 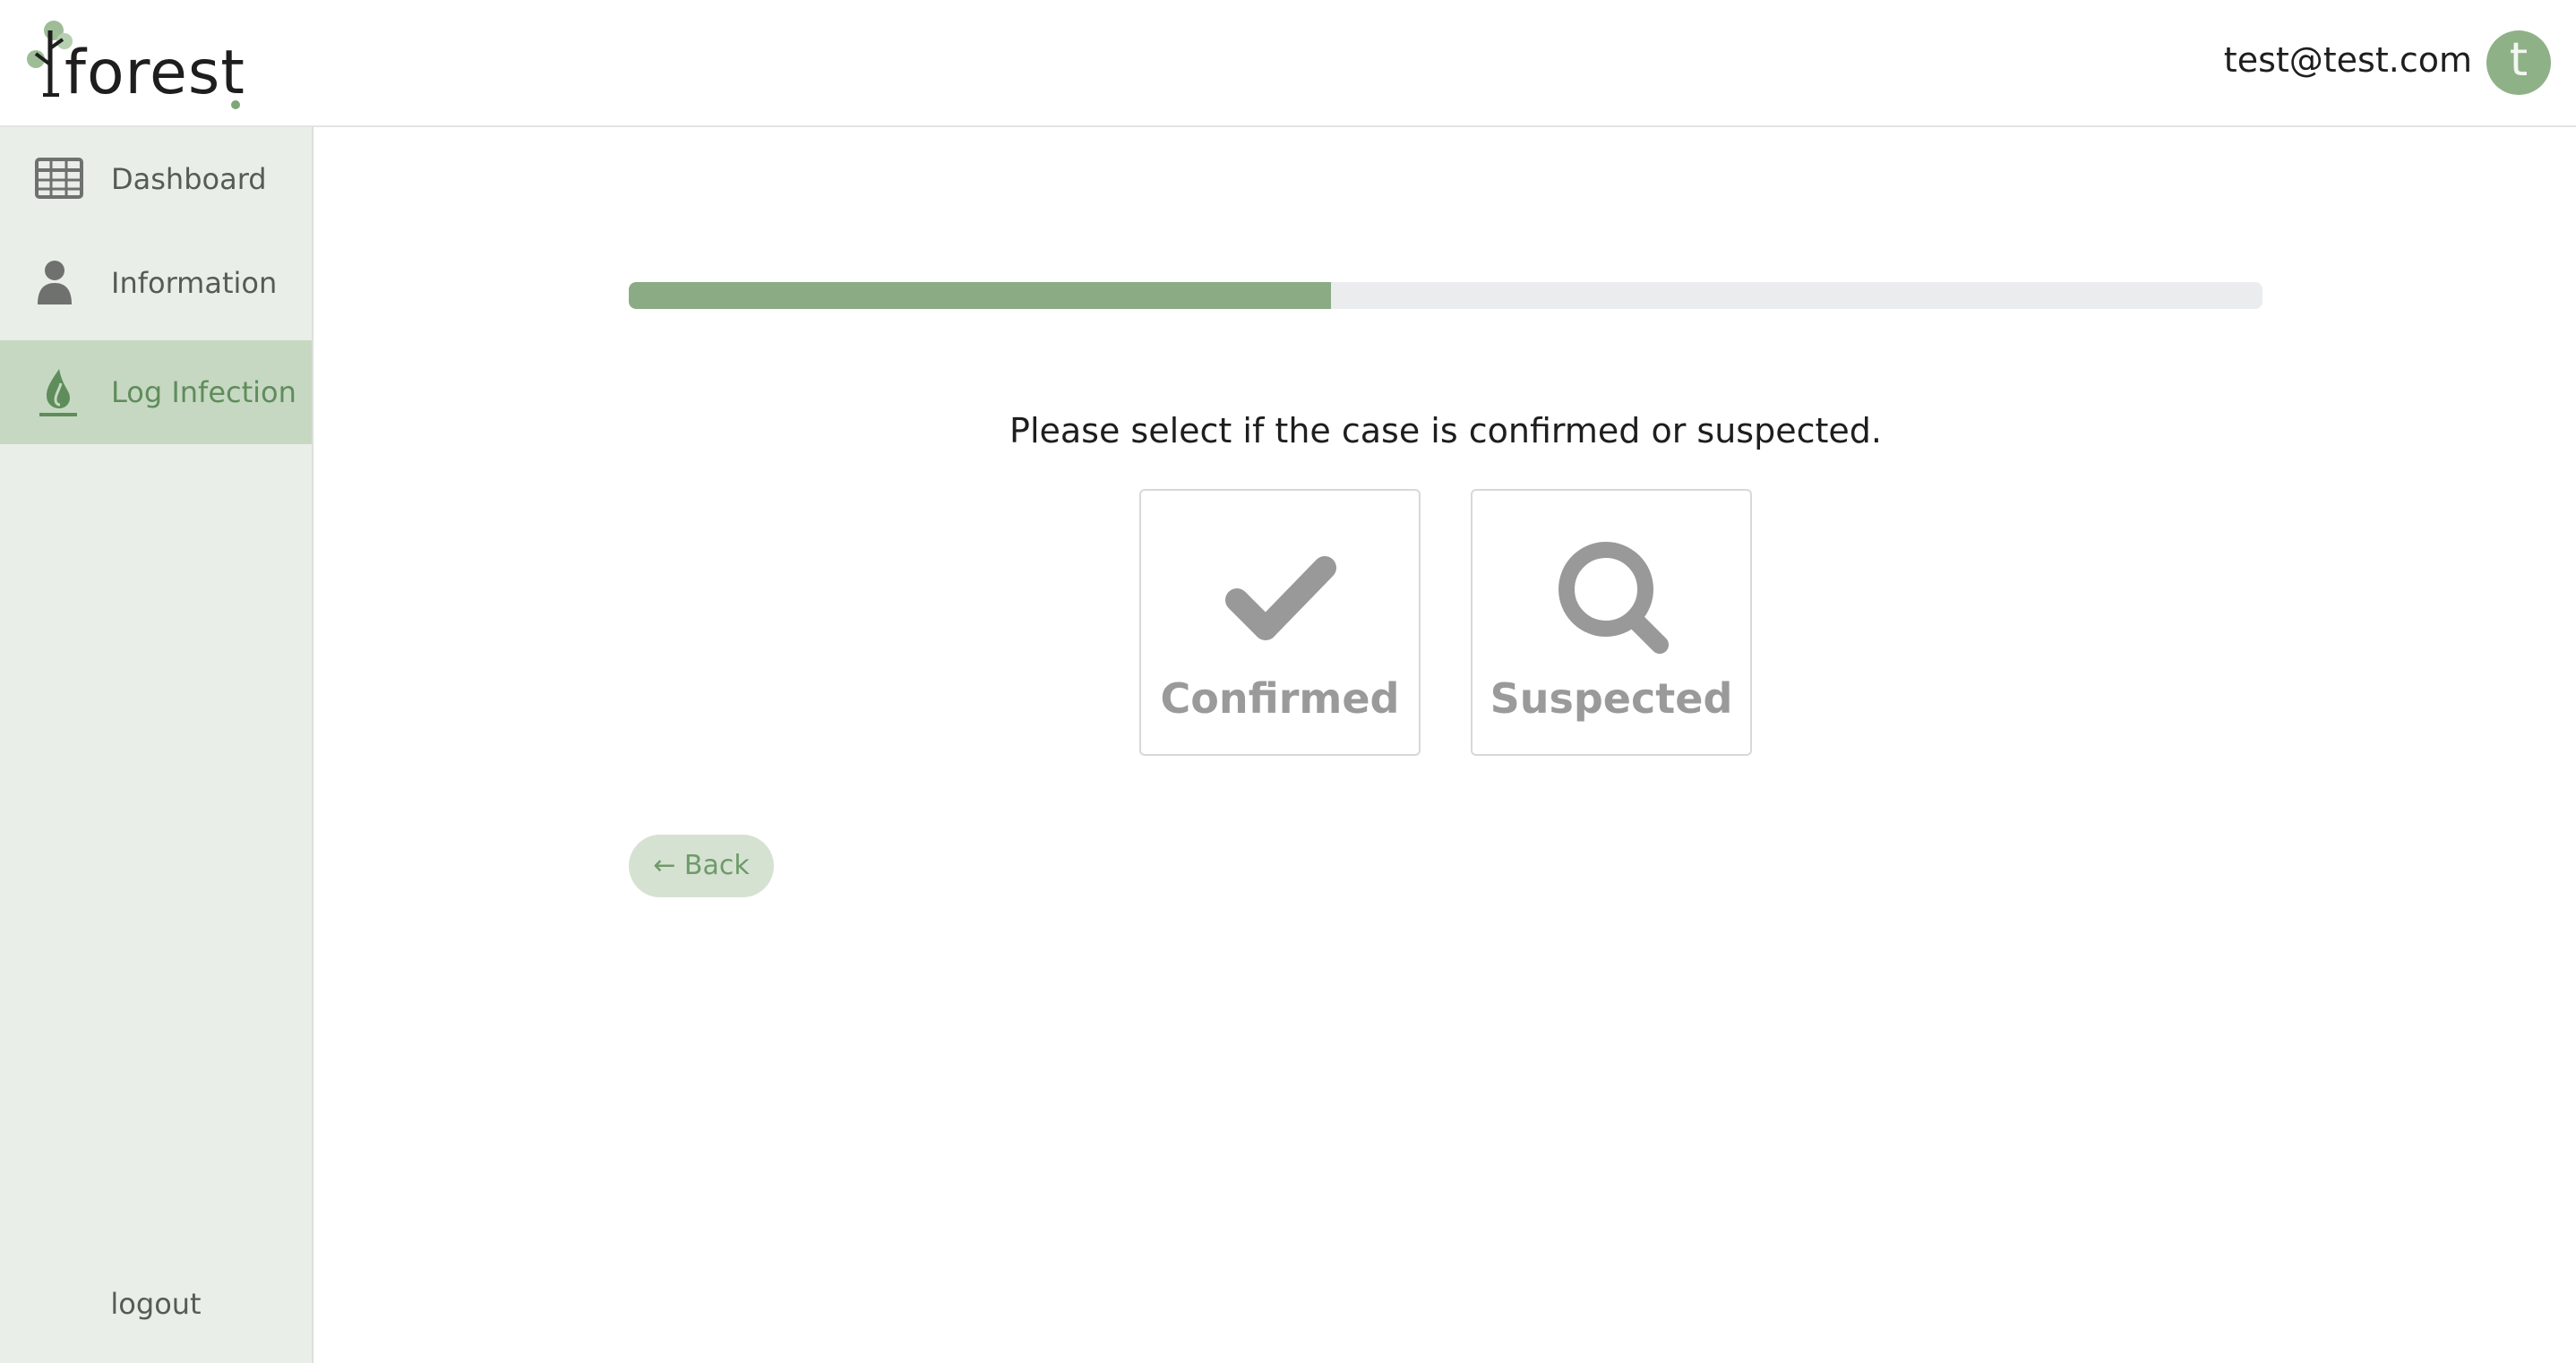 What do you see at coordinates (59, 283) in the screenshot?
I see `person-icon` at bounding box center [59, 283].